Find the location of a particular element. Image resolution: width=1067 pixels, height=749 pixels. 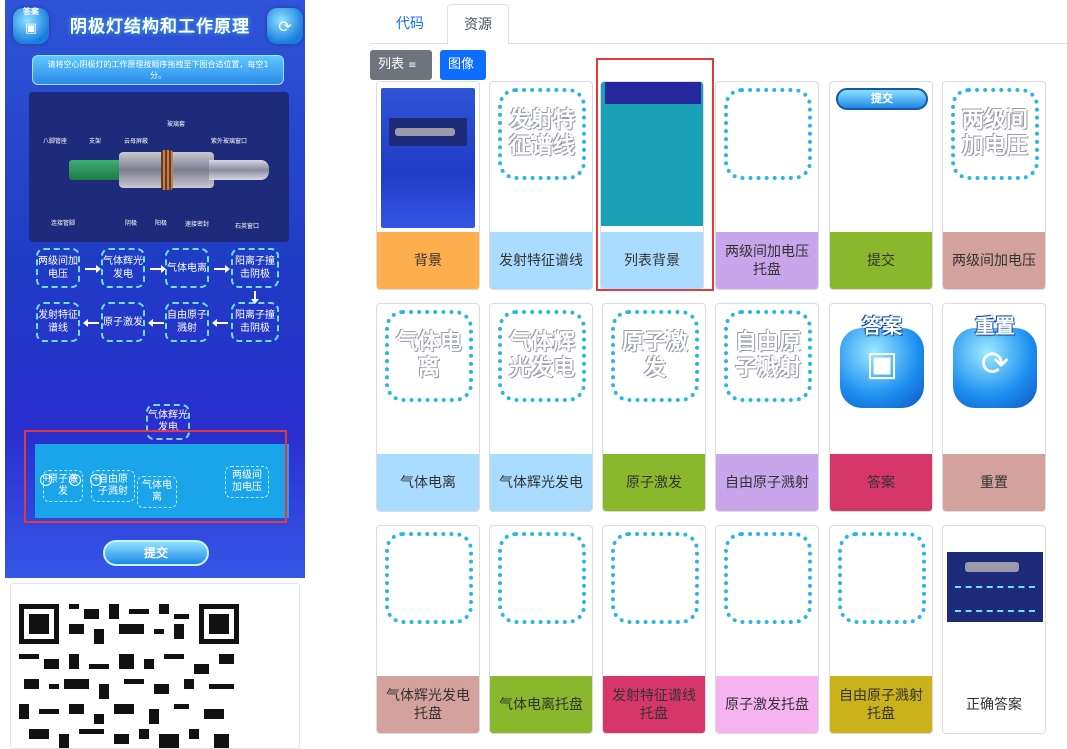

resource-card: 自由原子溅射托盘 is located at coordinates (881, 629).